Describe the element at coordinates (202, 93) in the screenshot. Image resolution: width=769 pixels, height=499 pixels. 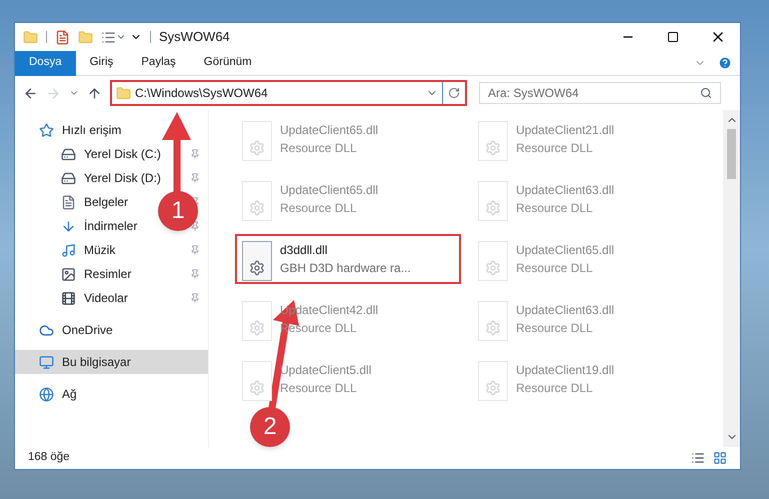
I see `address-text: C:\Windows\SysWOW64` at that location.